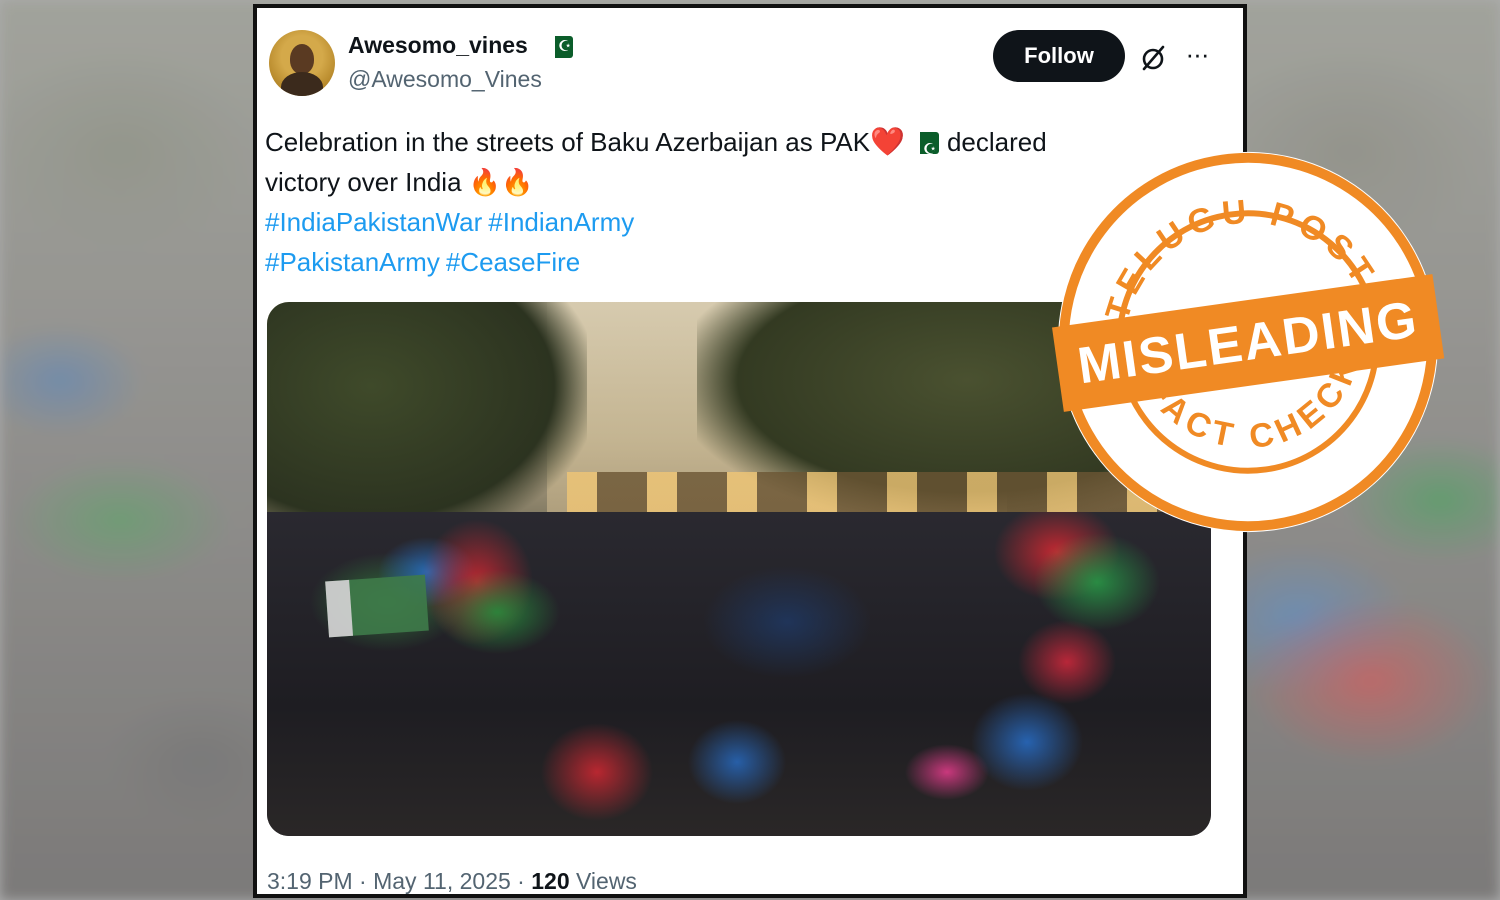 Image resolution: width=1500 pixels, height=900 pixels. What do you see at coordinates (373, 222) in the screenshot?
I see `hashtag-link: #IndiaPakistanWar` at bounding box center [373, 222].